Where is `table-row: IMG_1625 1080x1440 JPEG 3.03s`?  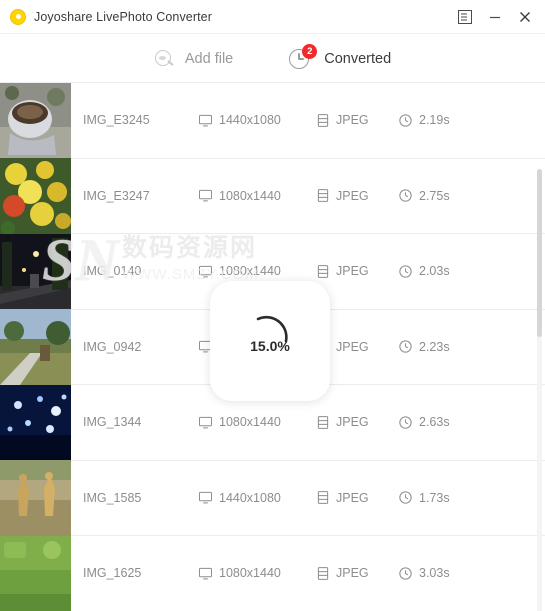
table-row: IMG_1625 1080x1440 JPEG 3.03s is located at coordinates (272, 573).